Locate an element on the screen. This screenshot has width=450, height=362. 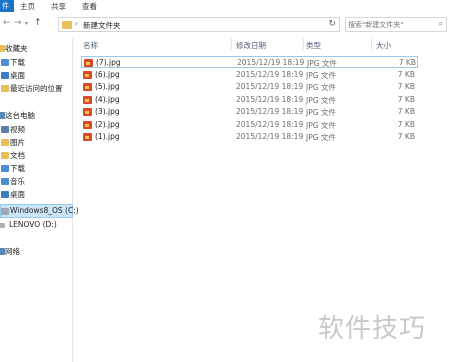
file-row: (2).jpg 2015/12/19 18:19 JPG 文件 7 KB is located at coordinates (249, 125).